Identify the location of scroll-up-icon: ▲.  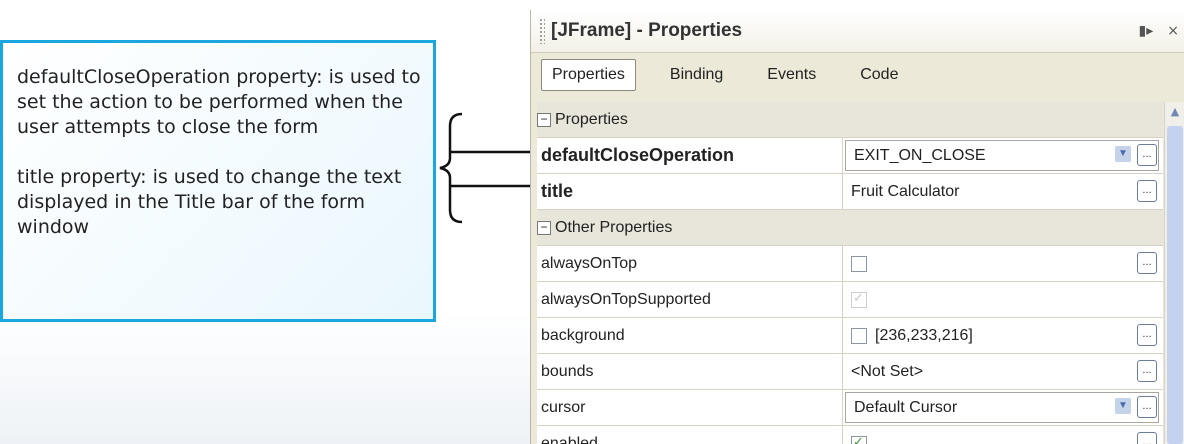
(1174, 112).